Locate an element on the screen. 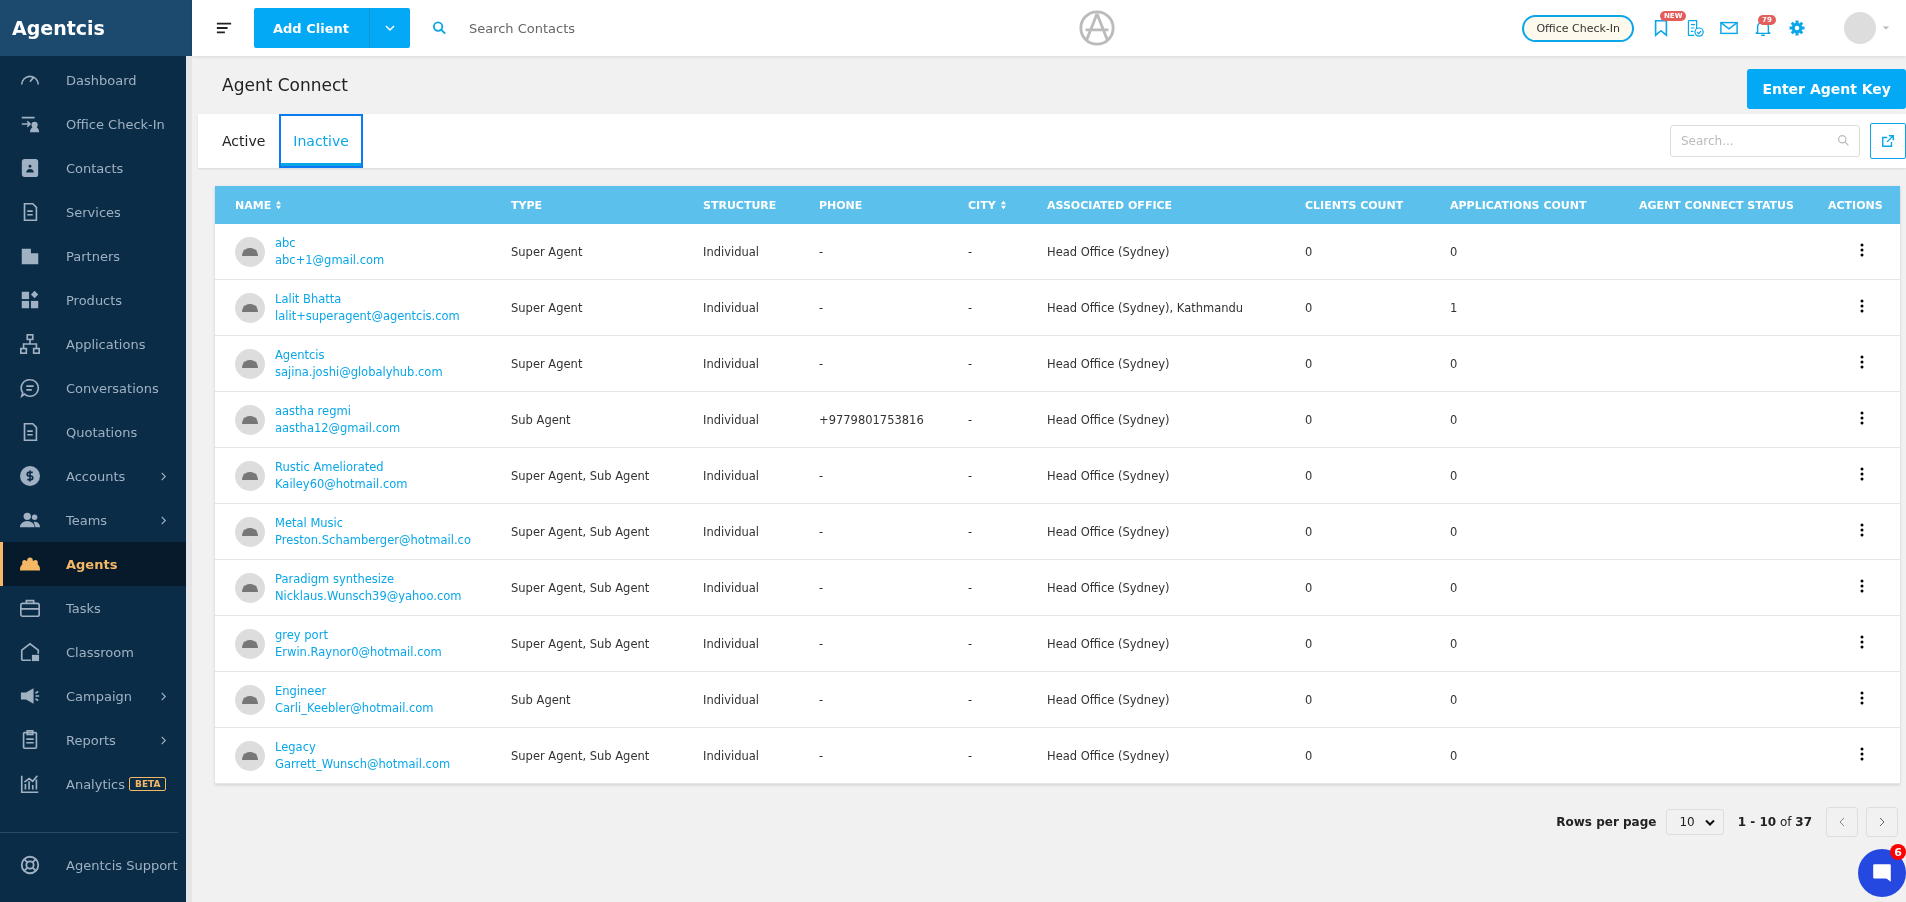 Image resolution: width=1906 pixels, height=902 pixels. agent-name-link: grey port is located at coordinates (358, 635).